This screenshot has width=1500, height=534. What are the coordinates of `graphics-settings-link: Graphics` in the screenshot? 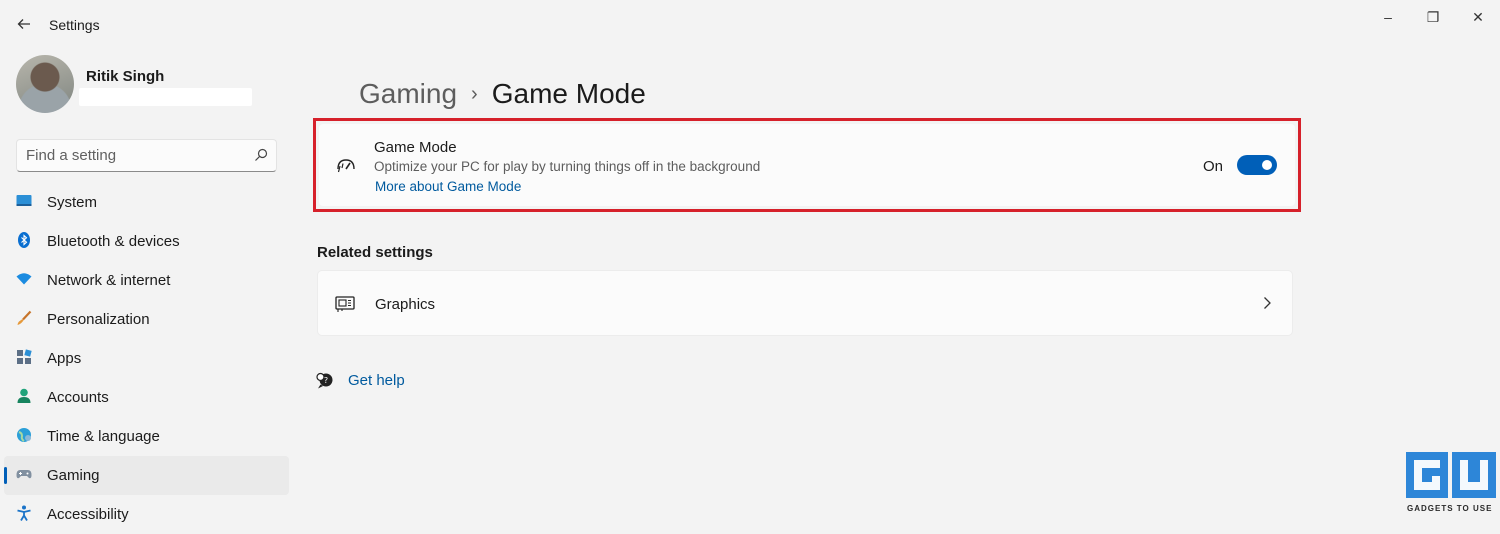 It's located at (805, 303).